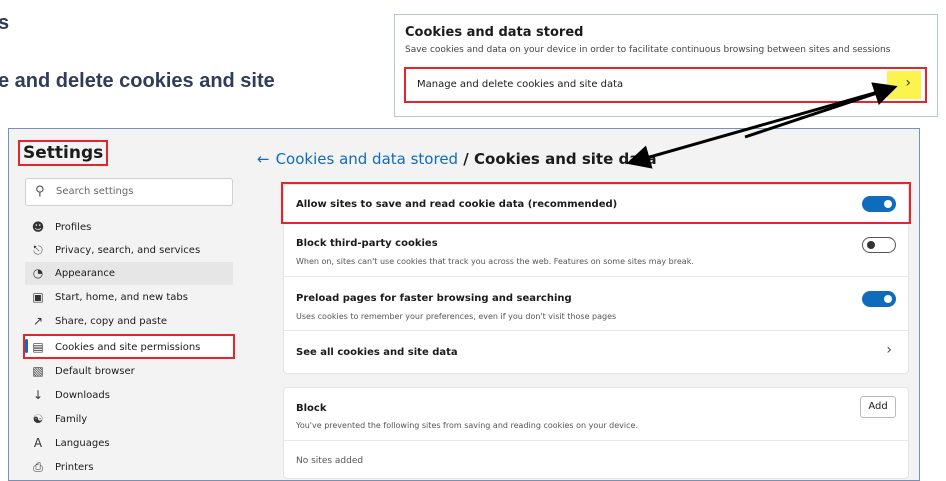  I want to click on settings-title: Settings, so click(63, 153).